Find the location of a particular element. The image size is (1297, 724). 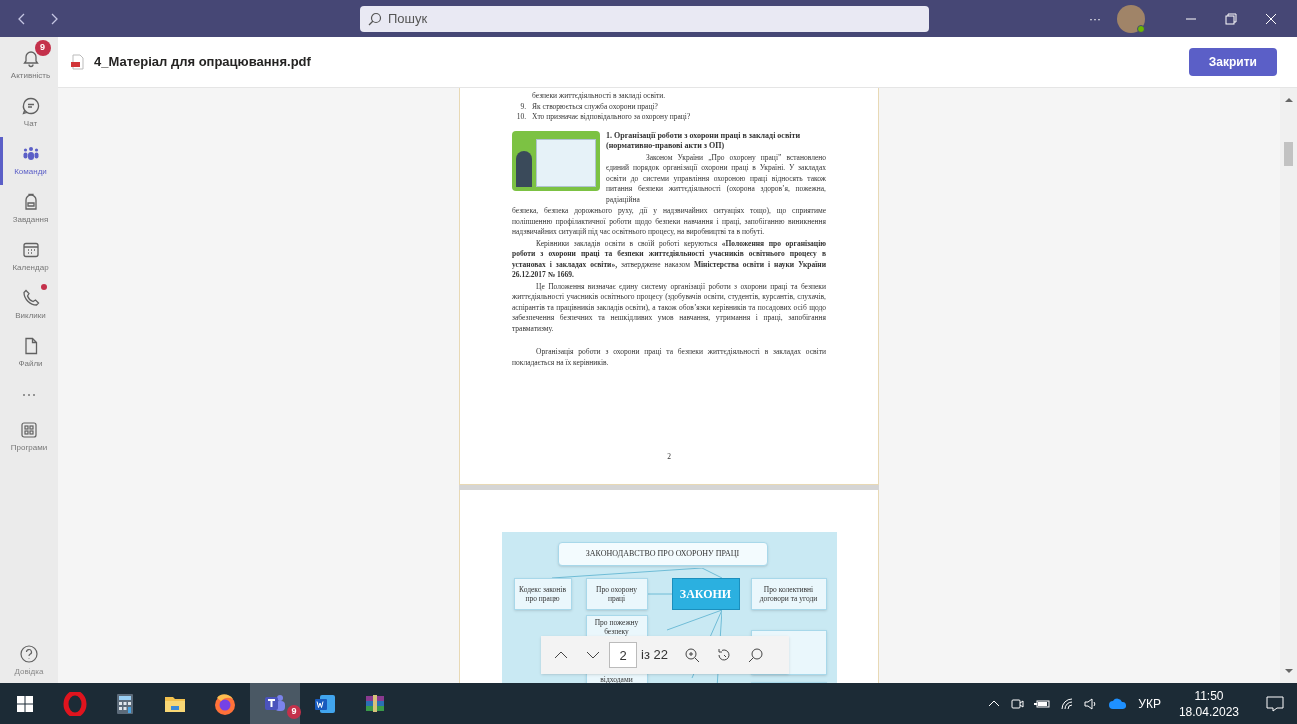

sidebar-item: Чат is located at coordinates (29, 113).